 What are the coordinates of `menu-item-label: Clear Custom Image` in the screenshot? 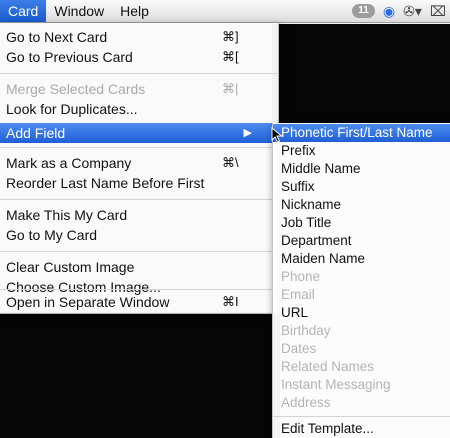 It's located at (70, 267).